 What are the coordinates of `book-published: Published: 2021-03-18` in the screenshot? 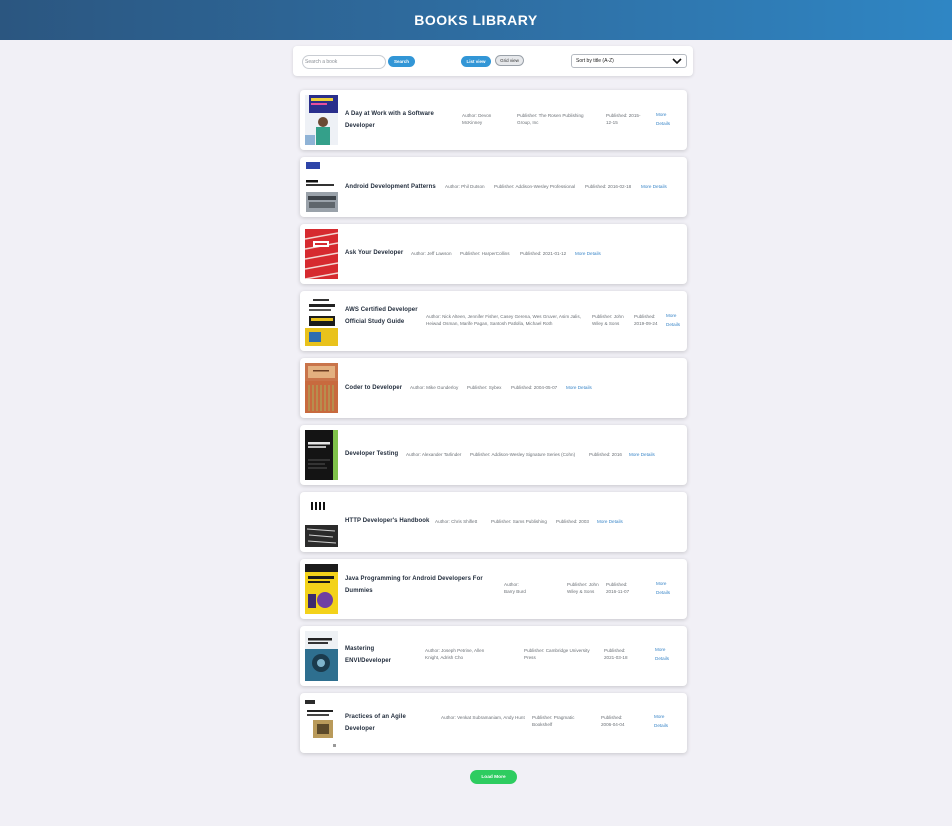 It's located at (616, 654).